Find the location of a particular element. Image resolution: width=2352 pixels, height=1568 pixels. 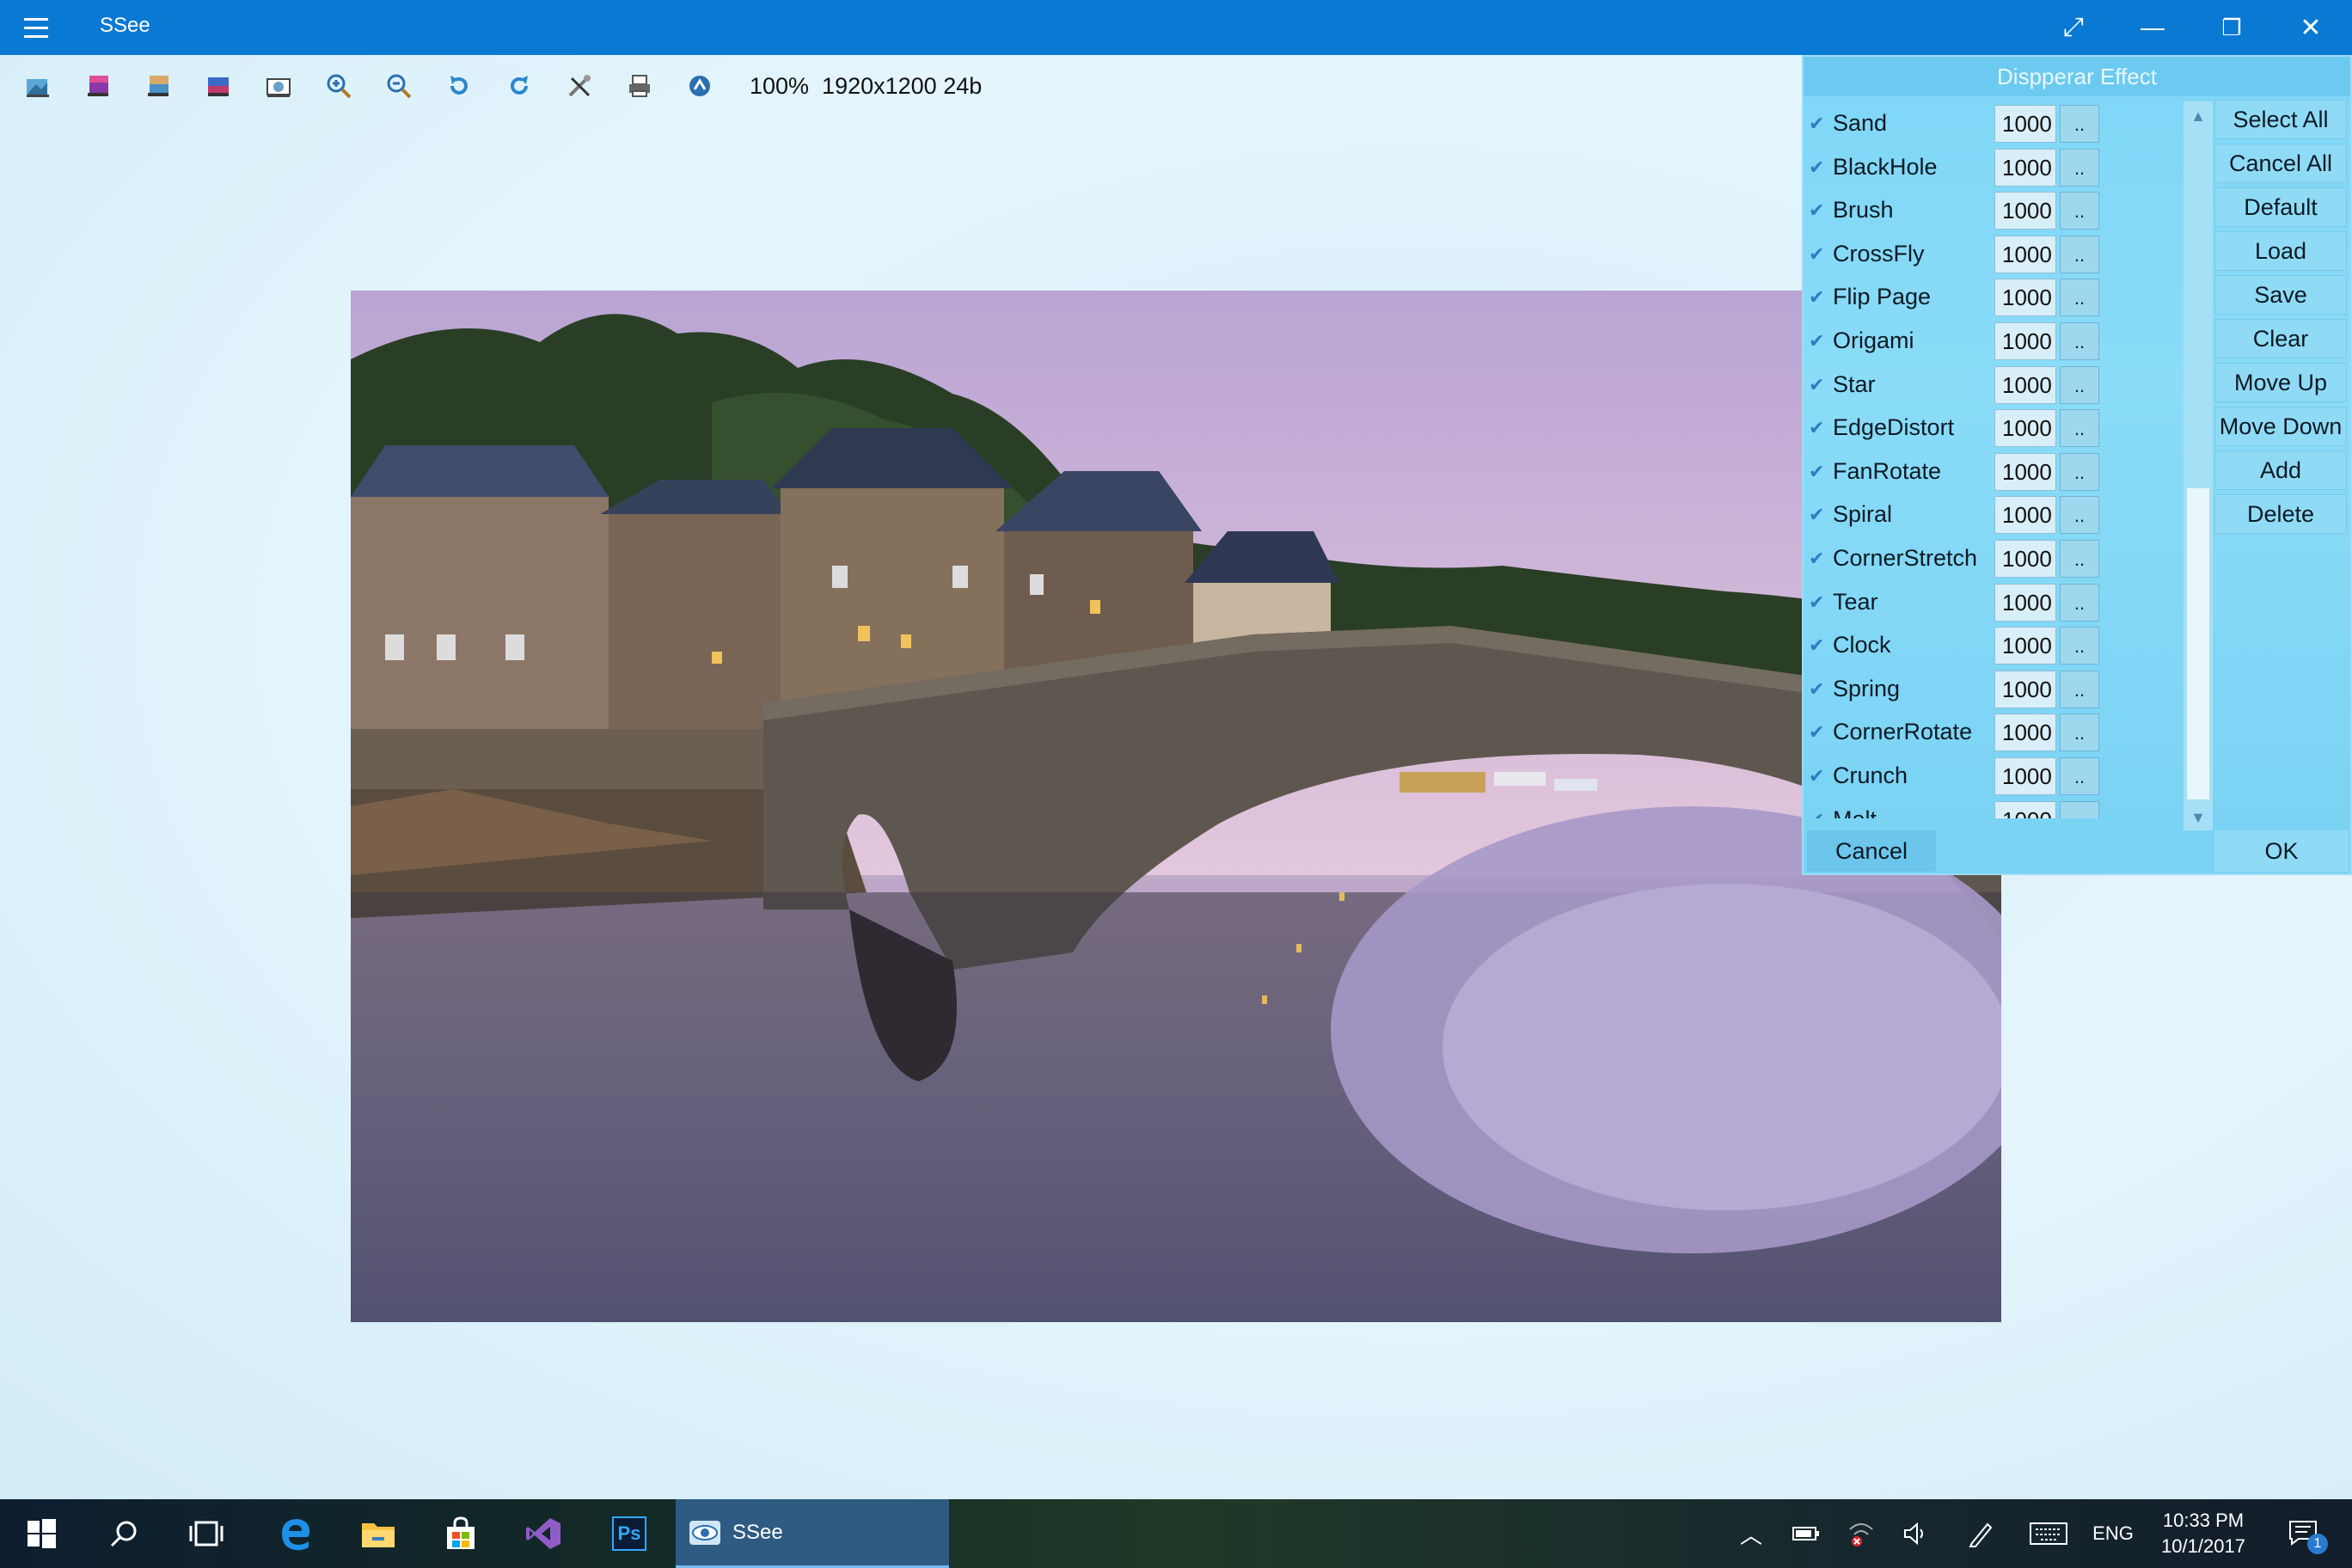

move-down-button: Move Down is located at coordinates (2280, 426).